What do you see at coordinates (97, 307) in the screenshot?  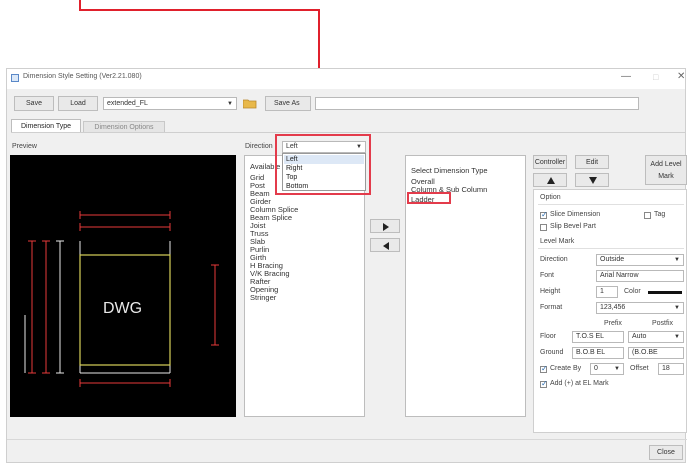 I see `dimension-lines-white` at bounding box center [97, 307].